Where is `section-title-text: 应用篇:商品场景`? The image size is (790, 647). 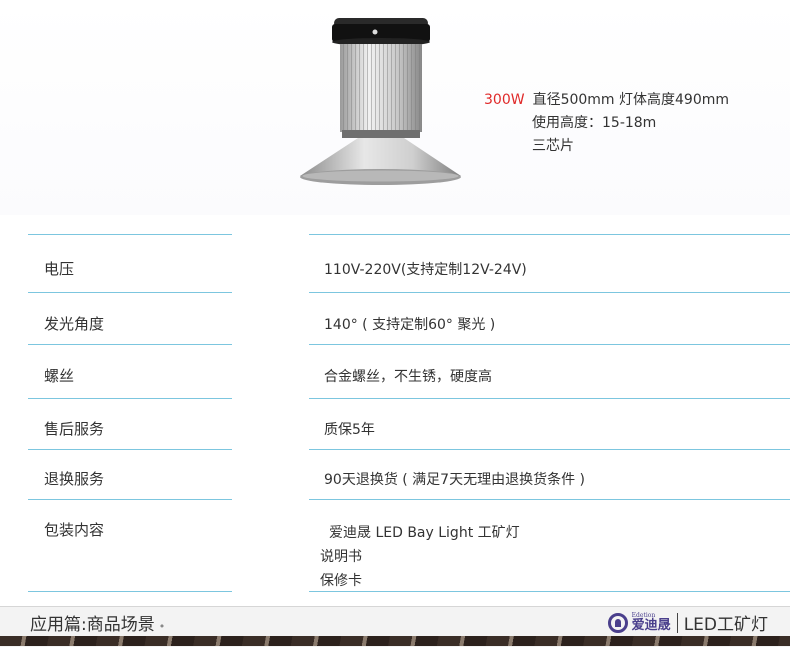
section-title-text: 应用篇:商品场景 is located at coordinates (92, 625).